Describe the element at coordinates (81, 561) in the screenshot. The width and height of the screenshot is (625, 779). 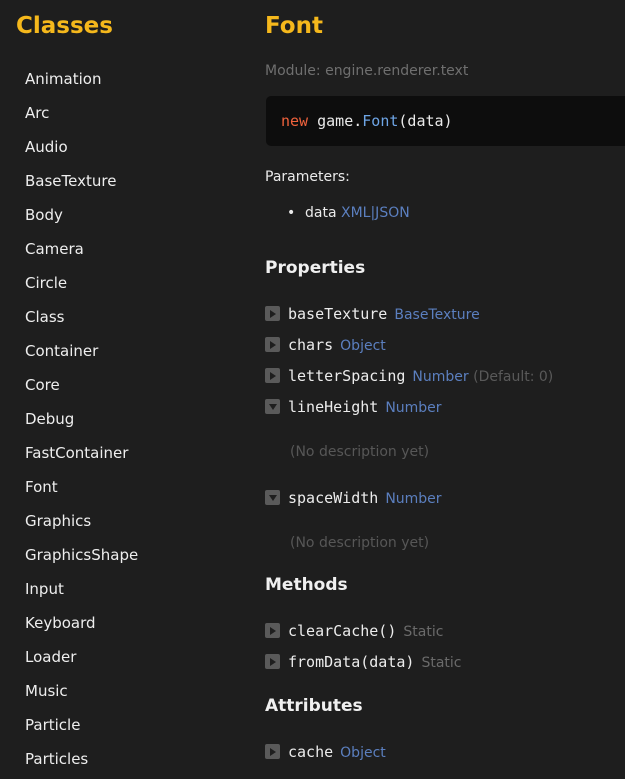
I see `sidebar-item-graphicsshape: GraphicsShape` at that location.